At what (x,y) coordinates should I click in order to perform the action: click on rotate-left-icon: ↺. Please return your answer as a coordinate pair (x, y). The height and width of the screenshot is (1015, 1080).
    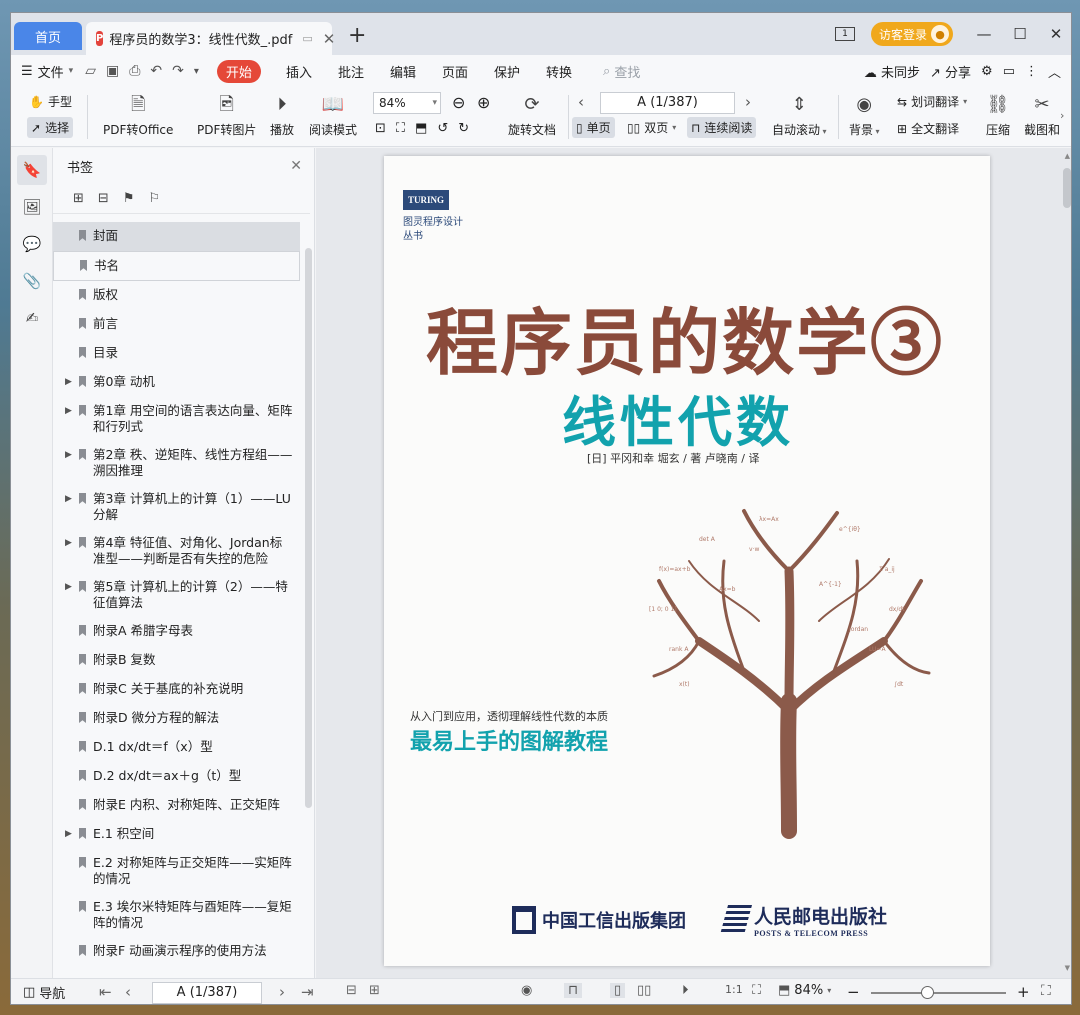
    Looking at the image, I should click on (442, 128).